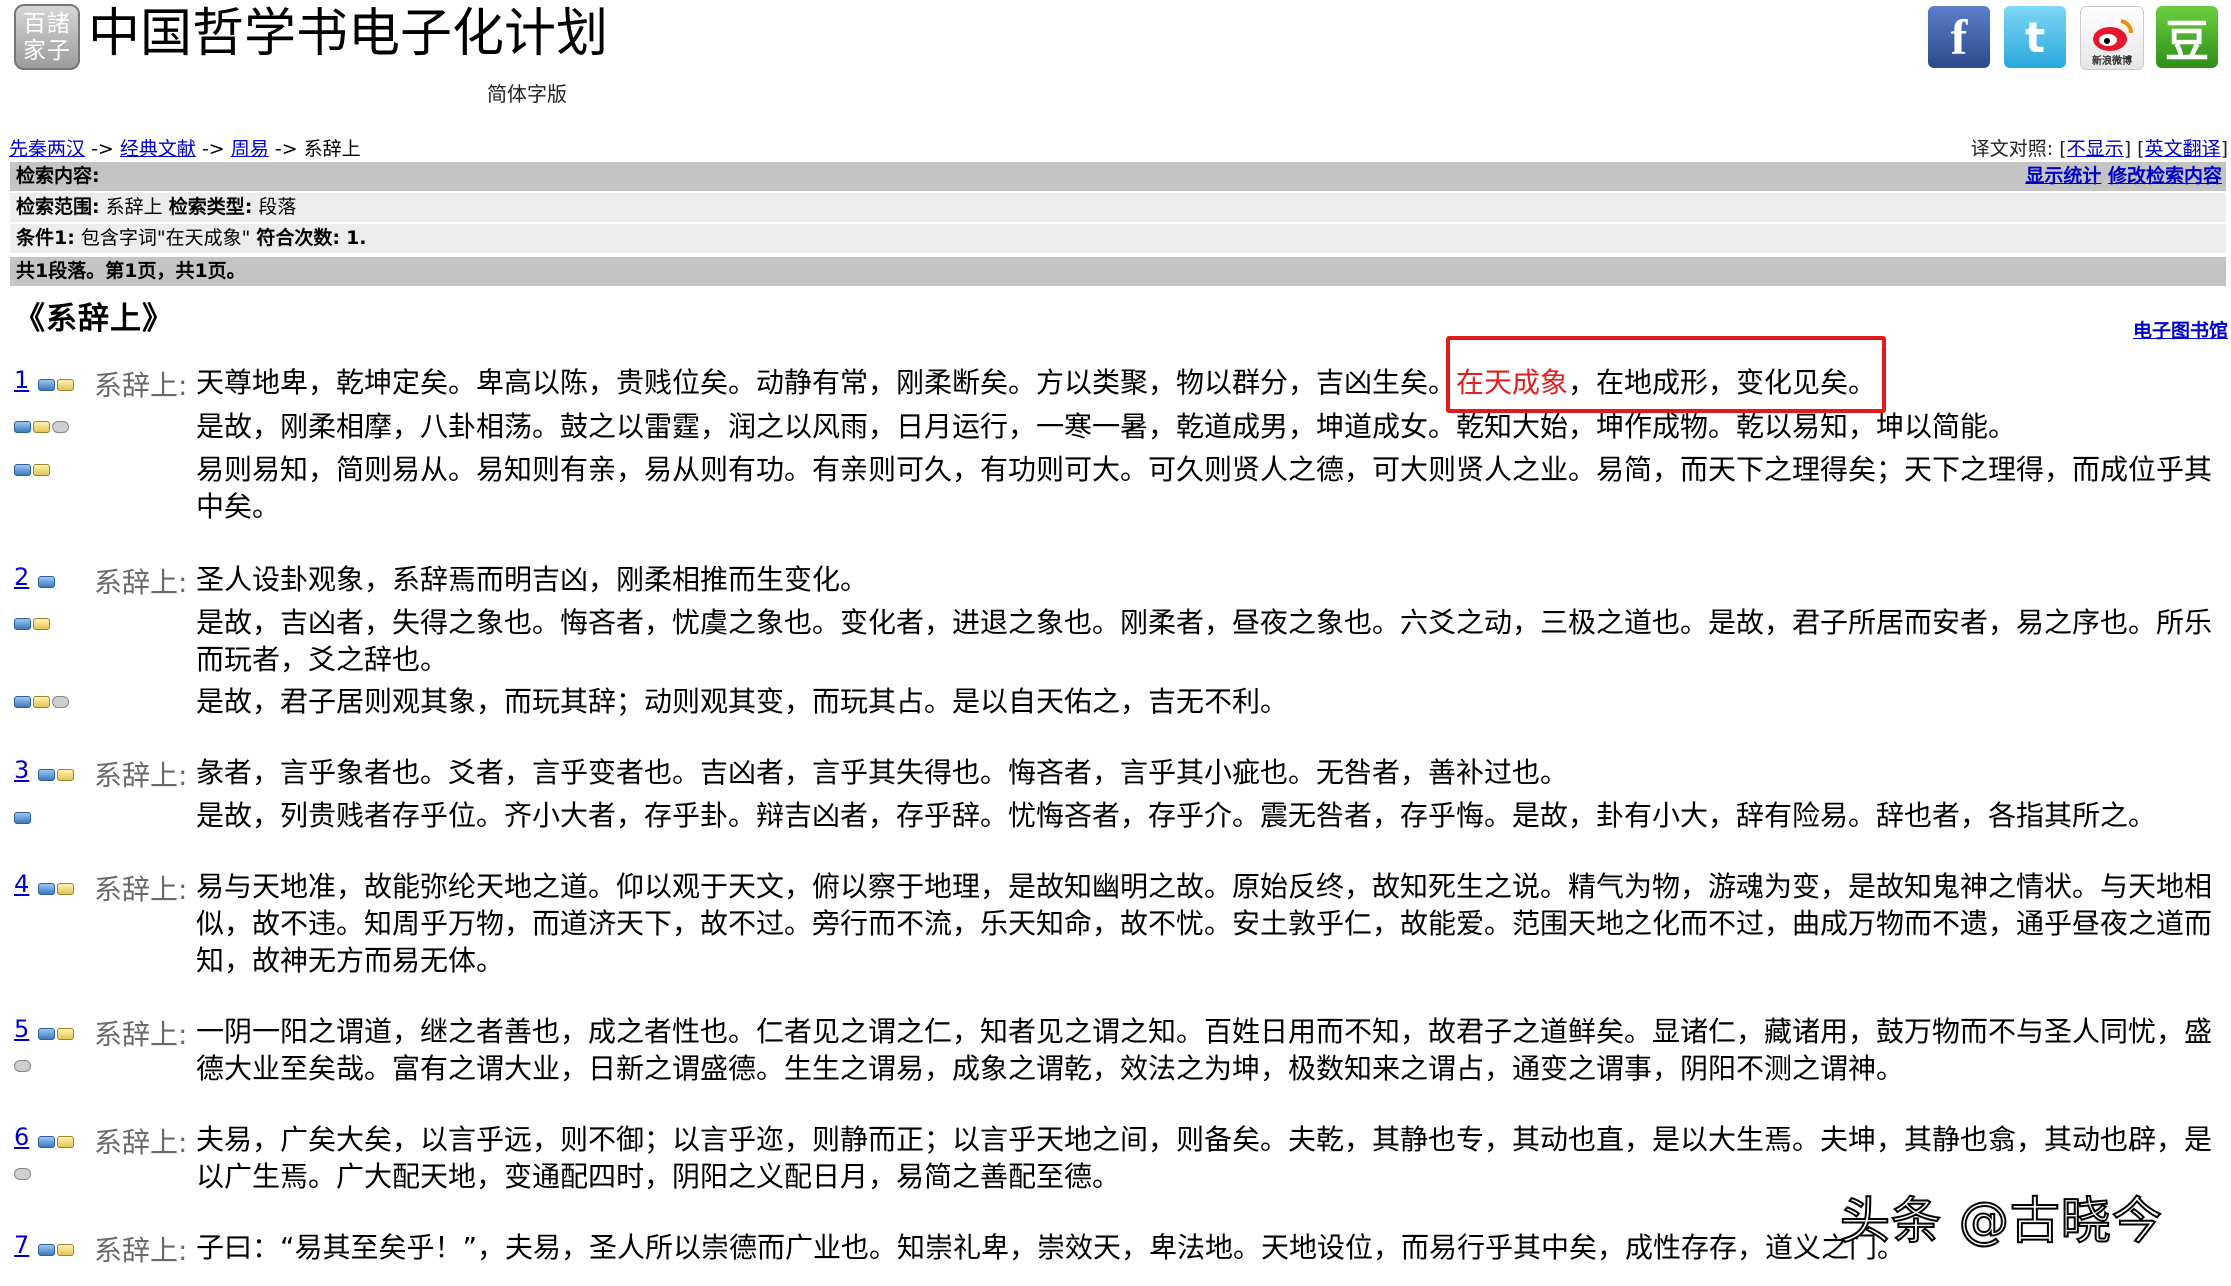 This screenshot has height=1286, width=2231. What do you see at coordinates (532, 579) in the screenshot?
I see `passage-line: 圣人设卦观象，系辞焉而明吉凶，刚柔相推而生变化。` at bounding box center [532, 579].